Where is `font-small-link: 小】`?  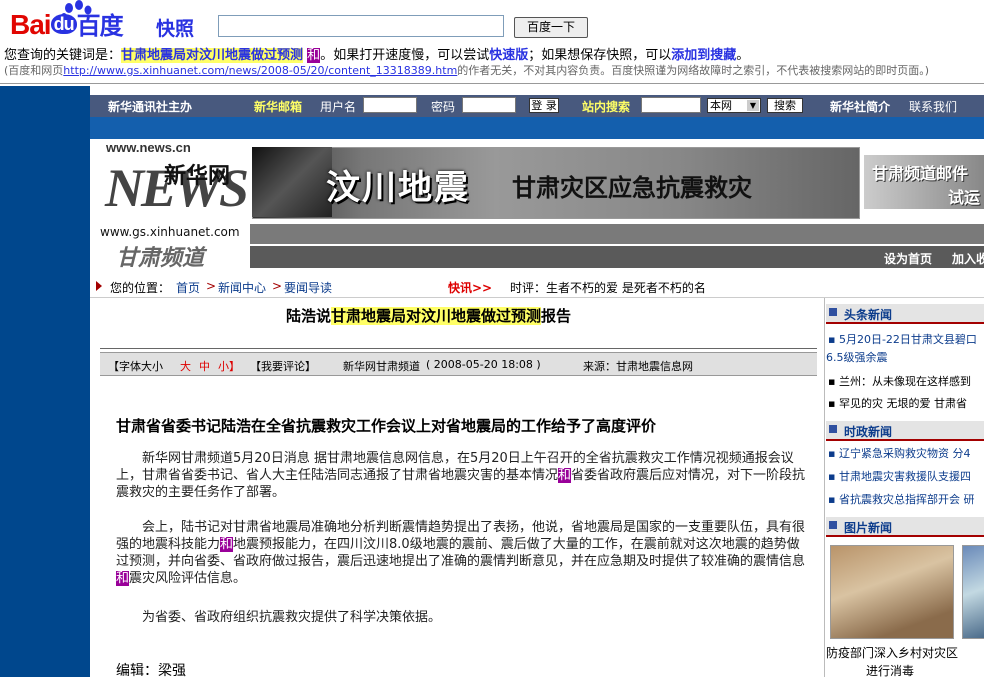
font-small-link: 小】 is located at coordinates (229, 366).